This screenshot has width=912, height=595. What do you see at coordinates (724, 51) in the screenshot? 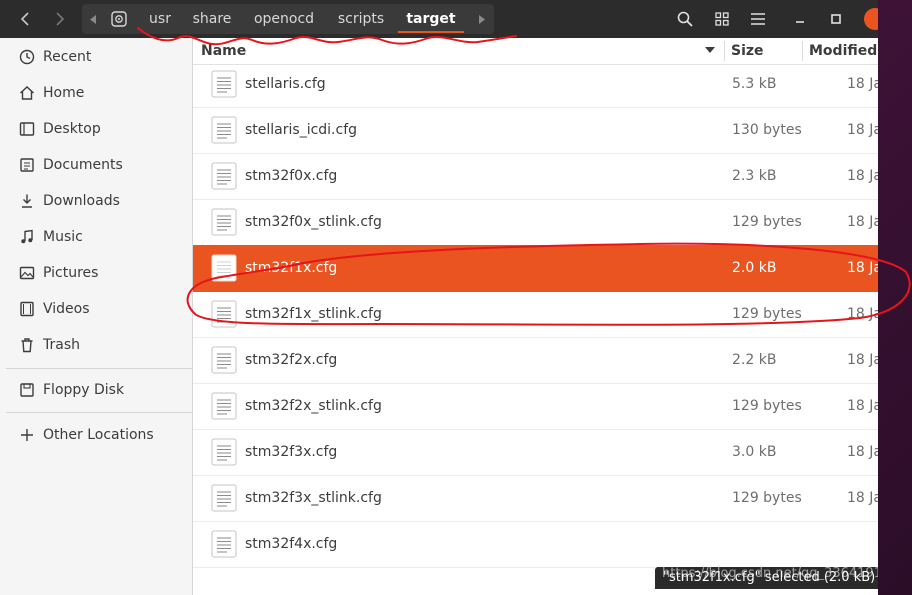
I see `column-divider` at bounding box center [724, 51].